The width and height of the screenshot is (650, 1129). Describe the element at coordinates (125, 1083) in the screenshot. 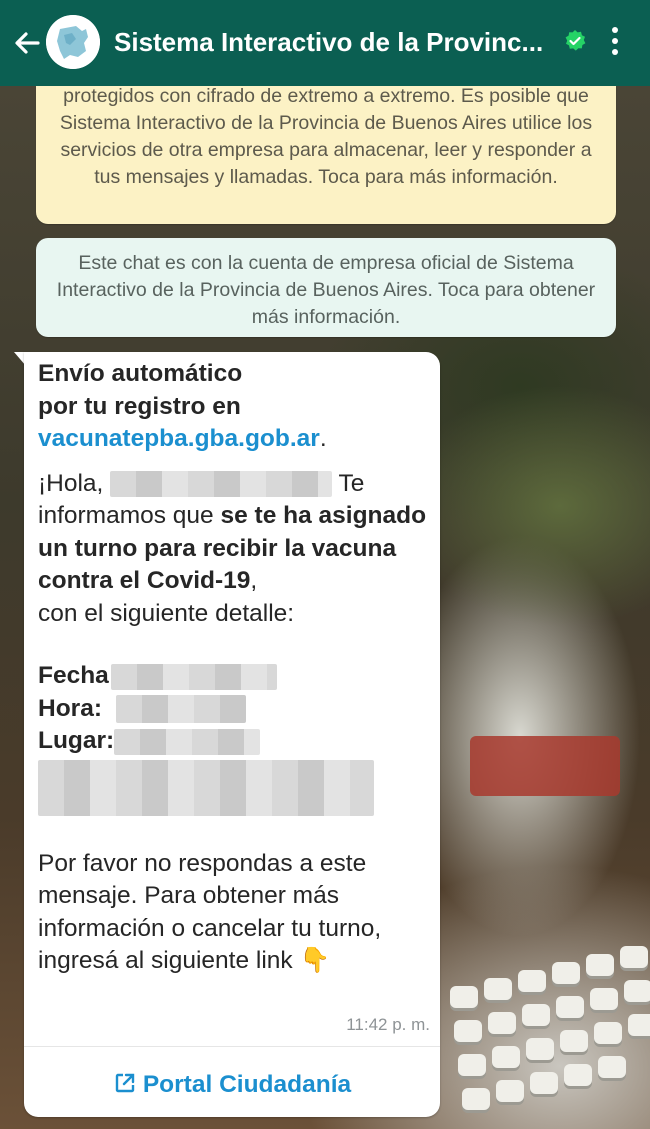

I see `external-link-icon` at that location.